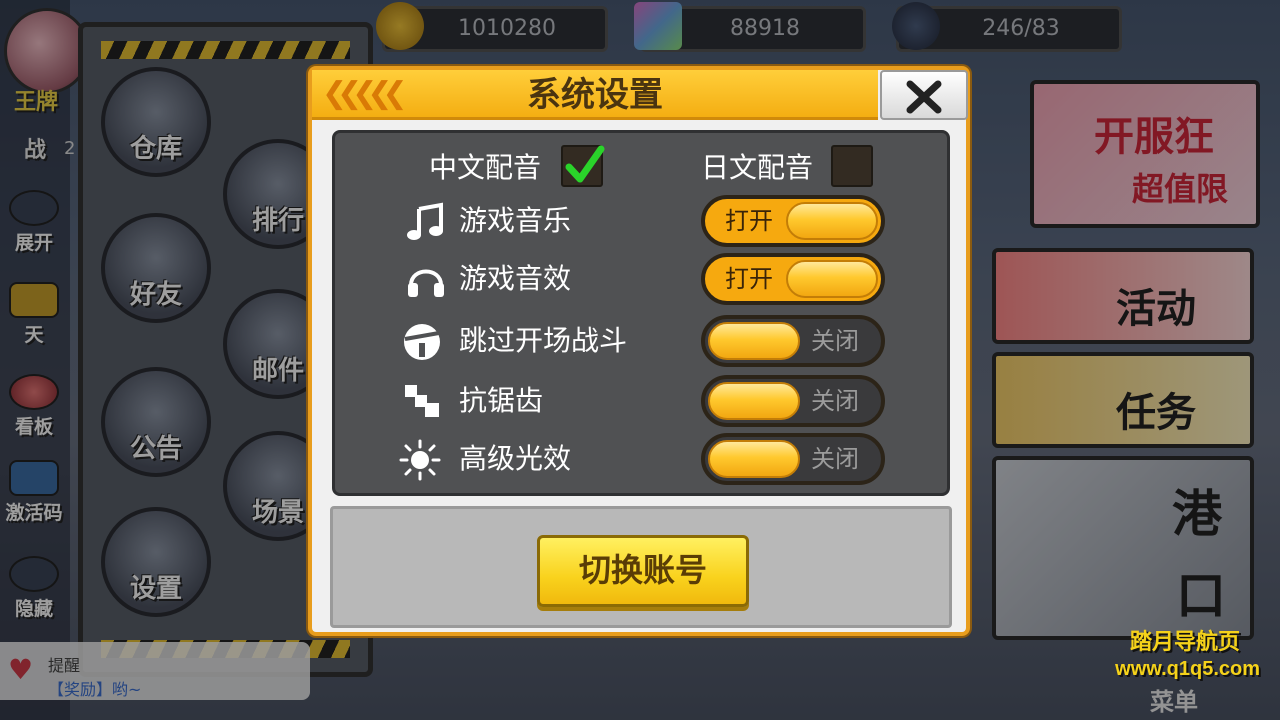 Image resolution: width=1280 pixels, height=720 pixels. I want to click on sfx-toggle: 打开, so click(793, 279).